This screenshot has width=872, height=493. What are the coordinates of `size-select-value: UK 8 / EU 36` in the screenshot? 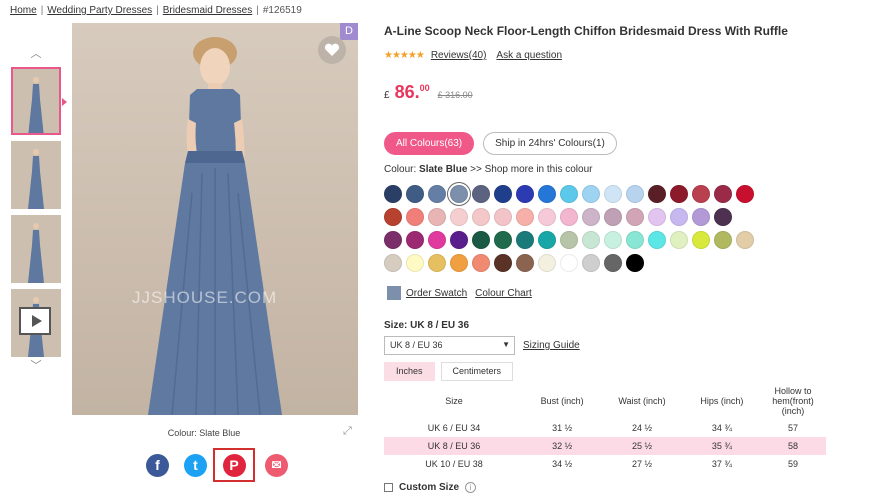 It's located at (416, 345).